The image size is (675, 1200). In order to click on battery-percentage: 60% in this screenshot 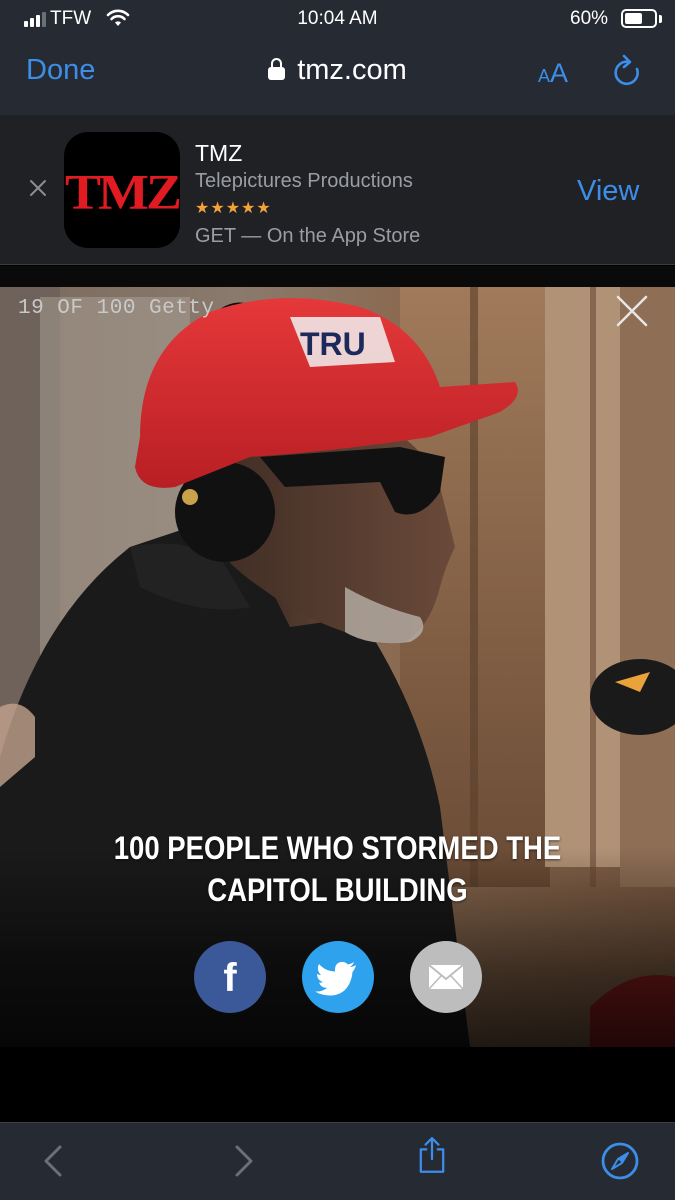, I will do `click(589, 18)`.